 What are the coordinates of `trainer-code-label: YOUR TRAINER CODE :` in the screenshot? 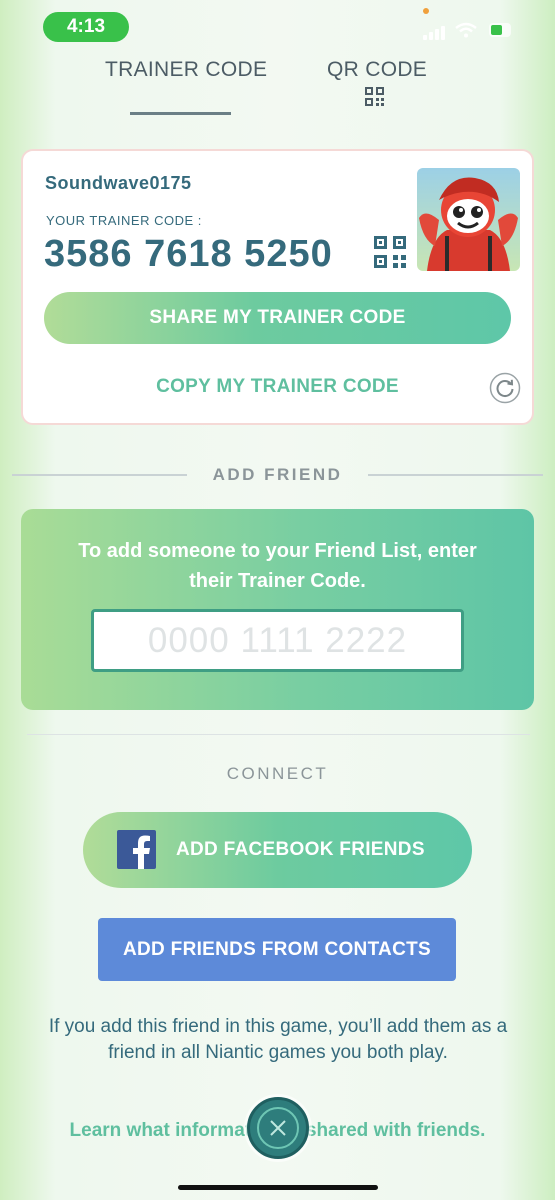 It's located at (124, 220).